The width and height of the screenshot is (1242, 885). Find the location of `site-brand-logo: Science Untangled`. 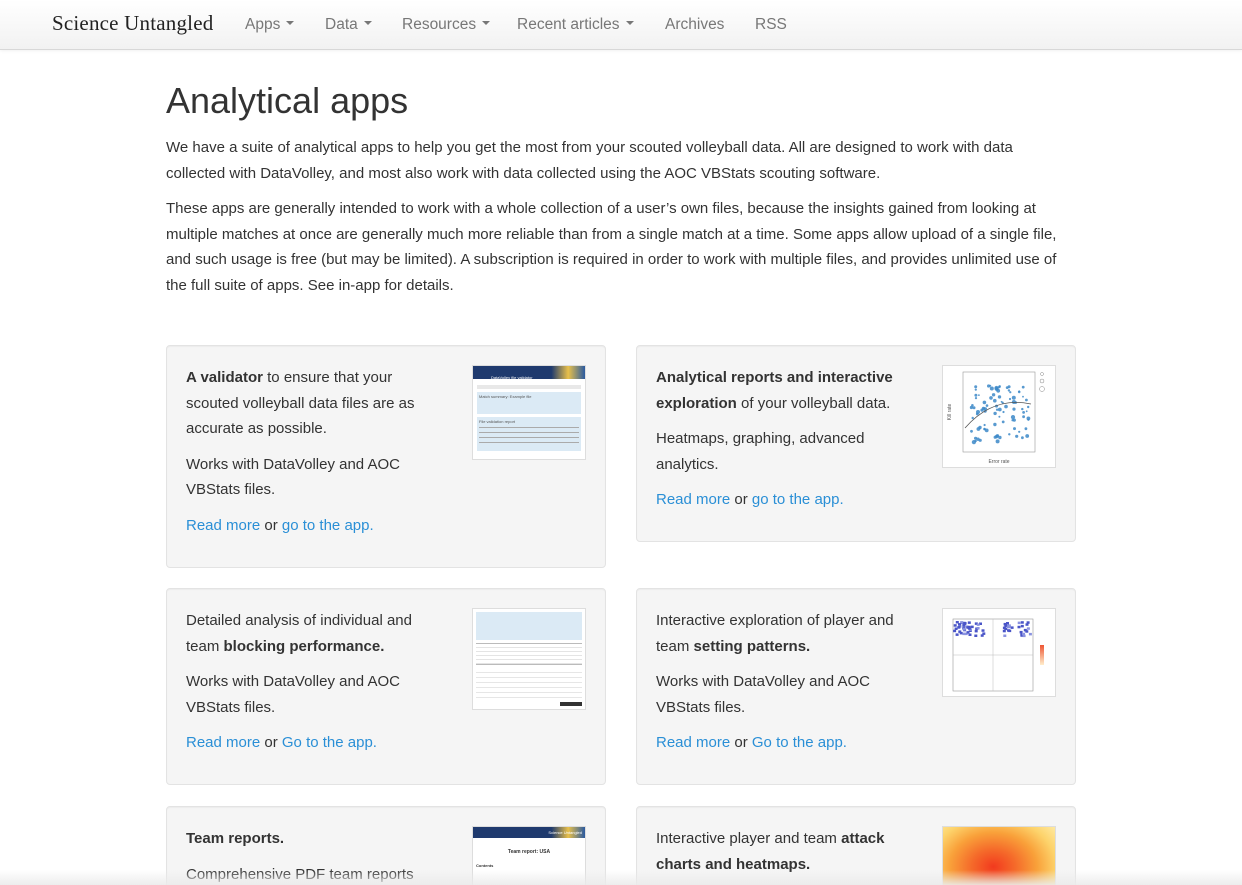

site-brand-logo: Science Untangled is located at coordinates (132, 23).